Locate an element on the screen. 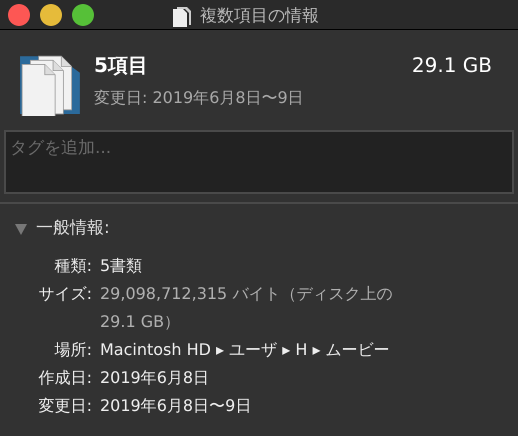 This screenshot has width=518, height=436. info-value: 5書類 is located at coordinates (122, 265).